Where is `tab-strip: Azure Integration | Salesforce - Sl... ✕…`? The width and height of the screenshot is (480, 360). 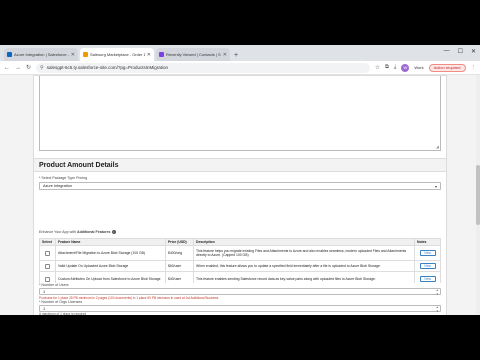 tab-strip: Azure Integration | Salesforce - Sl... ✕… is located at coordinates (240, 53).